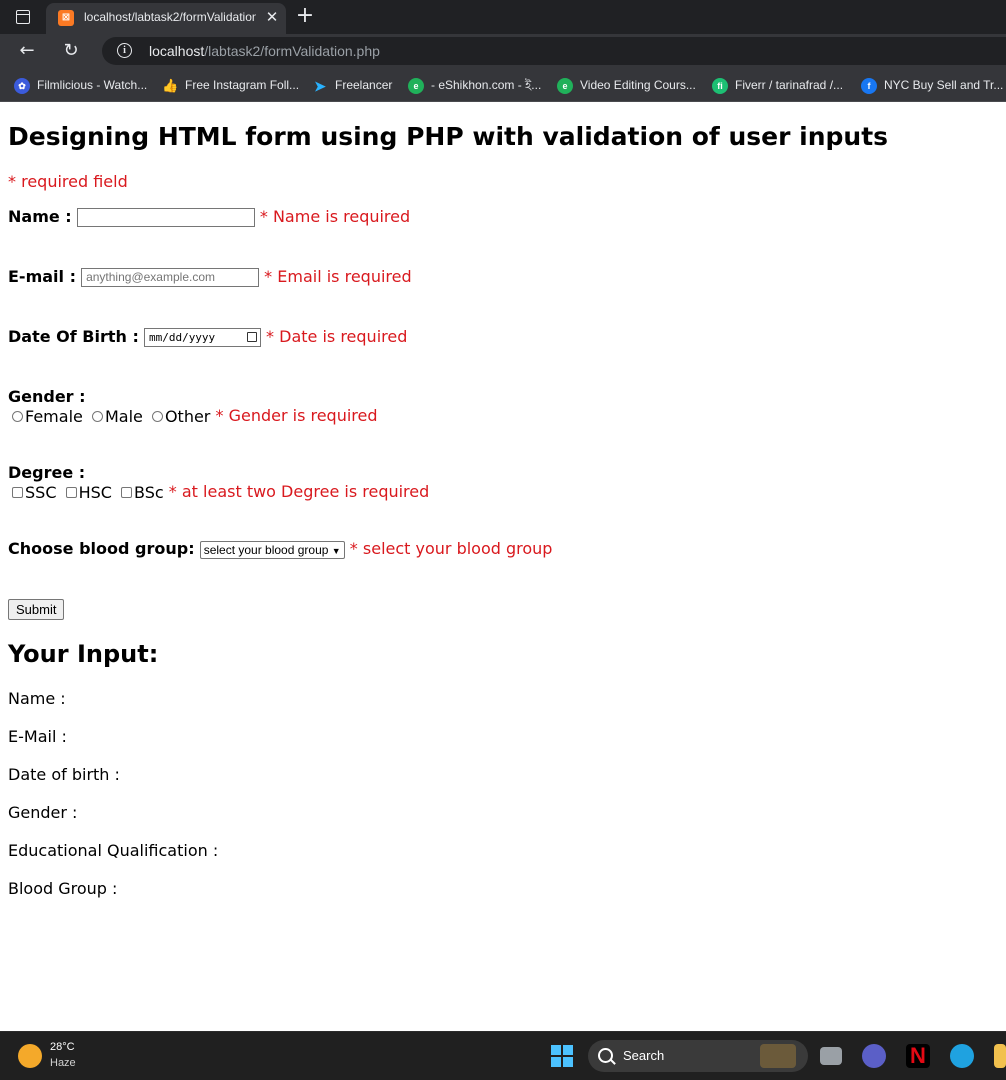 The height and width of the screenshot is (1080, 1006). I want to click on back-arrow-icon: ←, so click(27, 51).